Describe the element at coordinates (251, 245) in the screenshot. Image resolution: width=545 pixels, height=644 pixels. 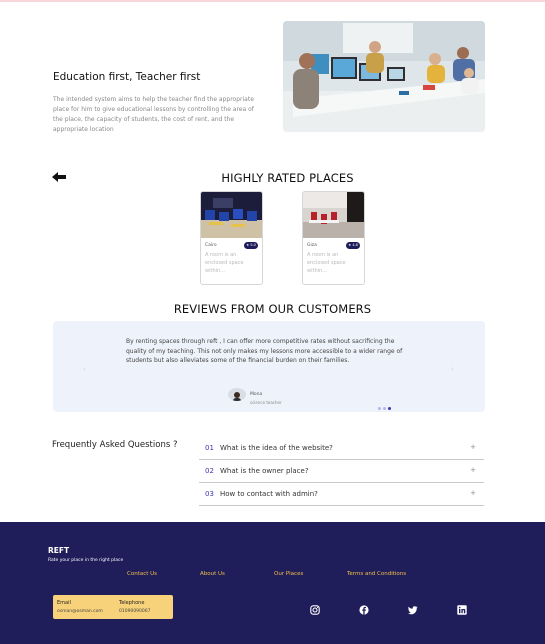
I see `rating-badge: ★ 5.0` at that location.